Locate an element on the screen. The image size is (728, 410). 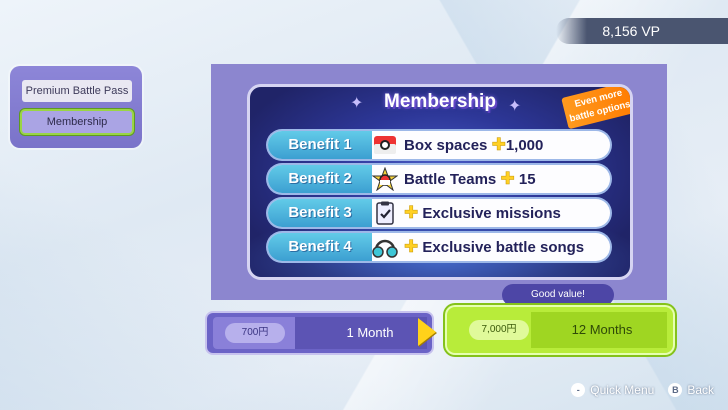
quick-menu-label: Quick Menu is located at coordinates (622, 390).